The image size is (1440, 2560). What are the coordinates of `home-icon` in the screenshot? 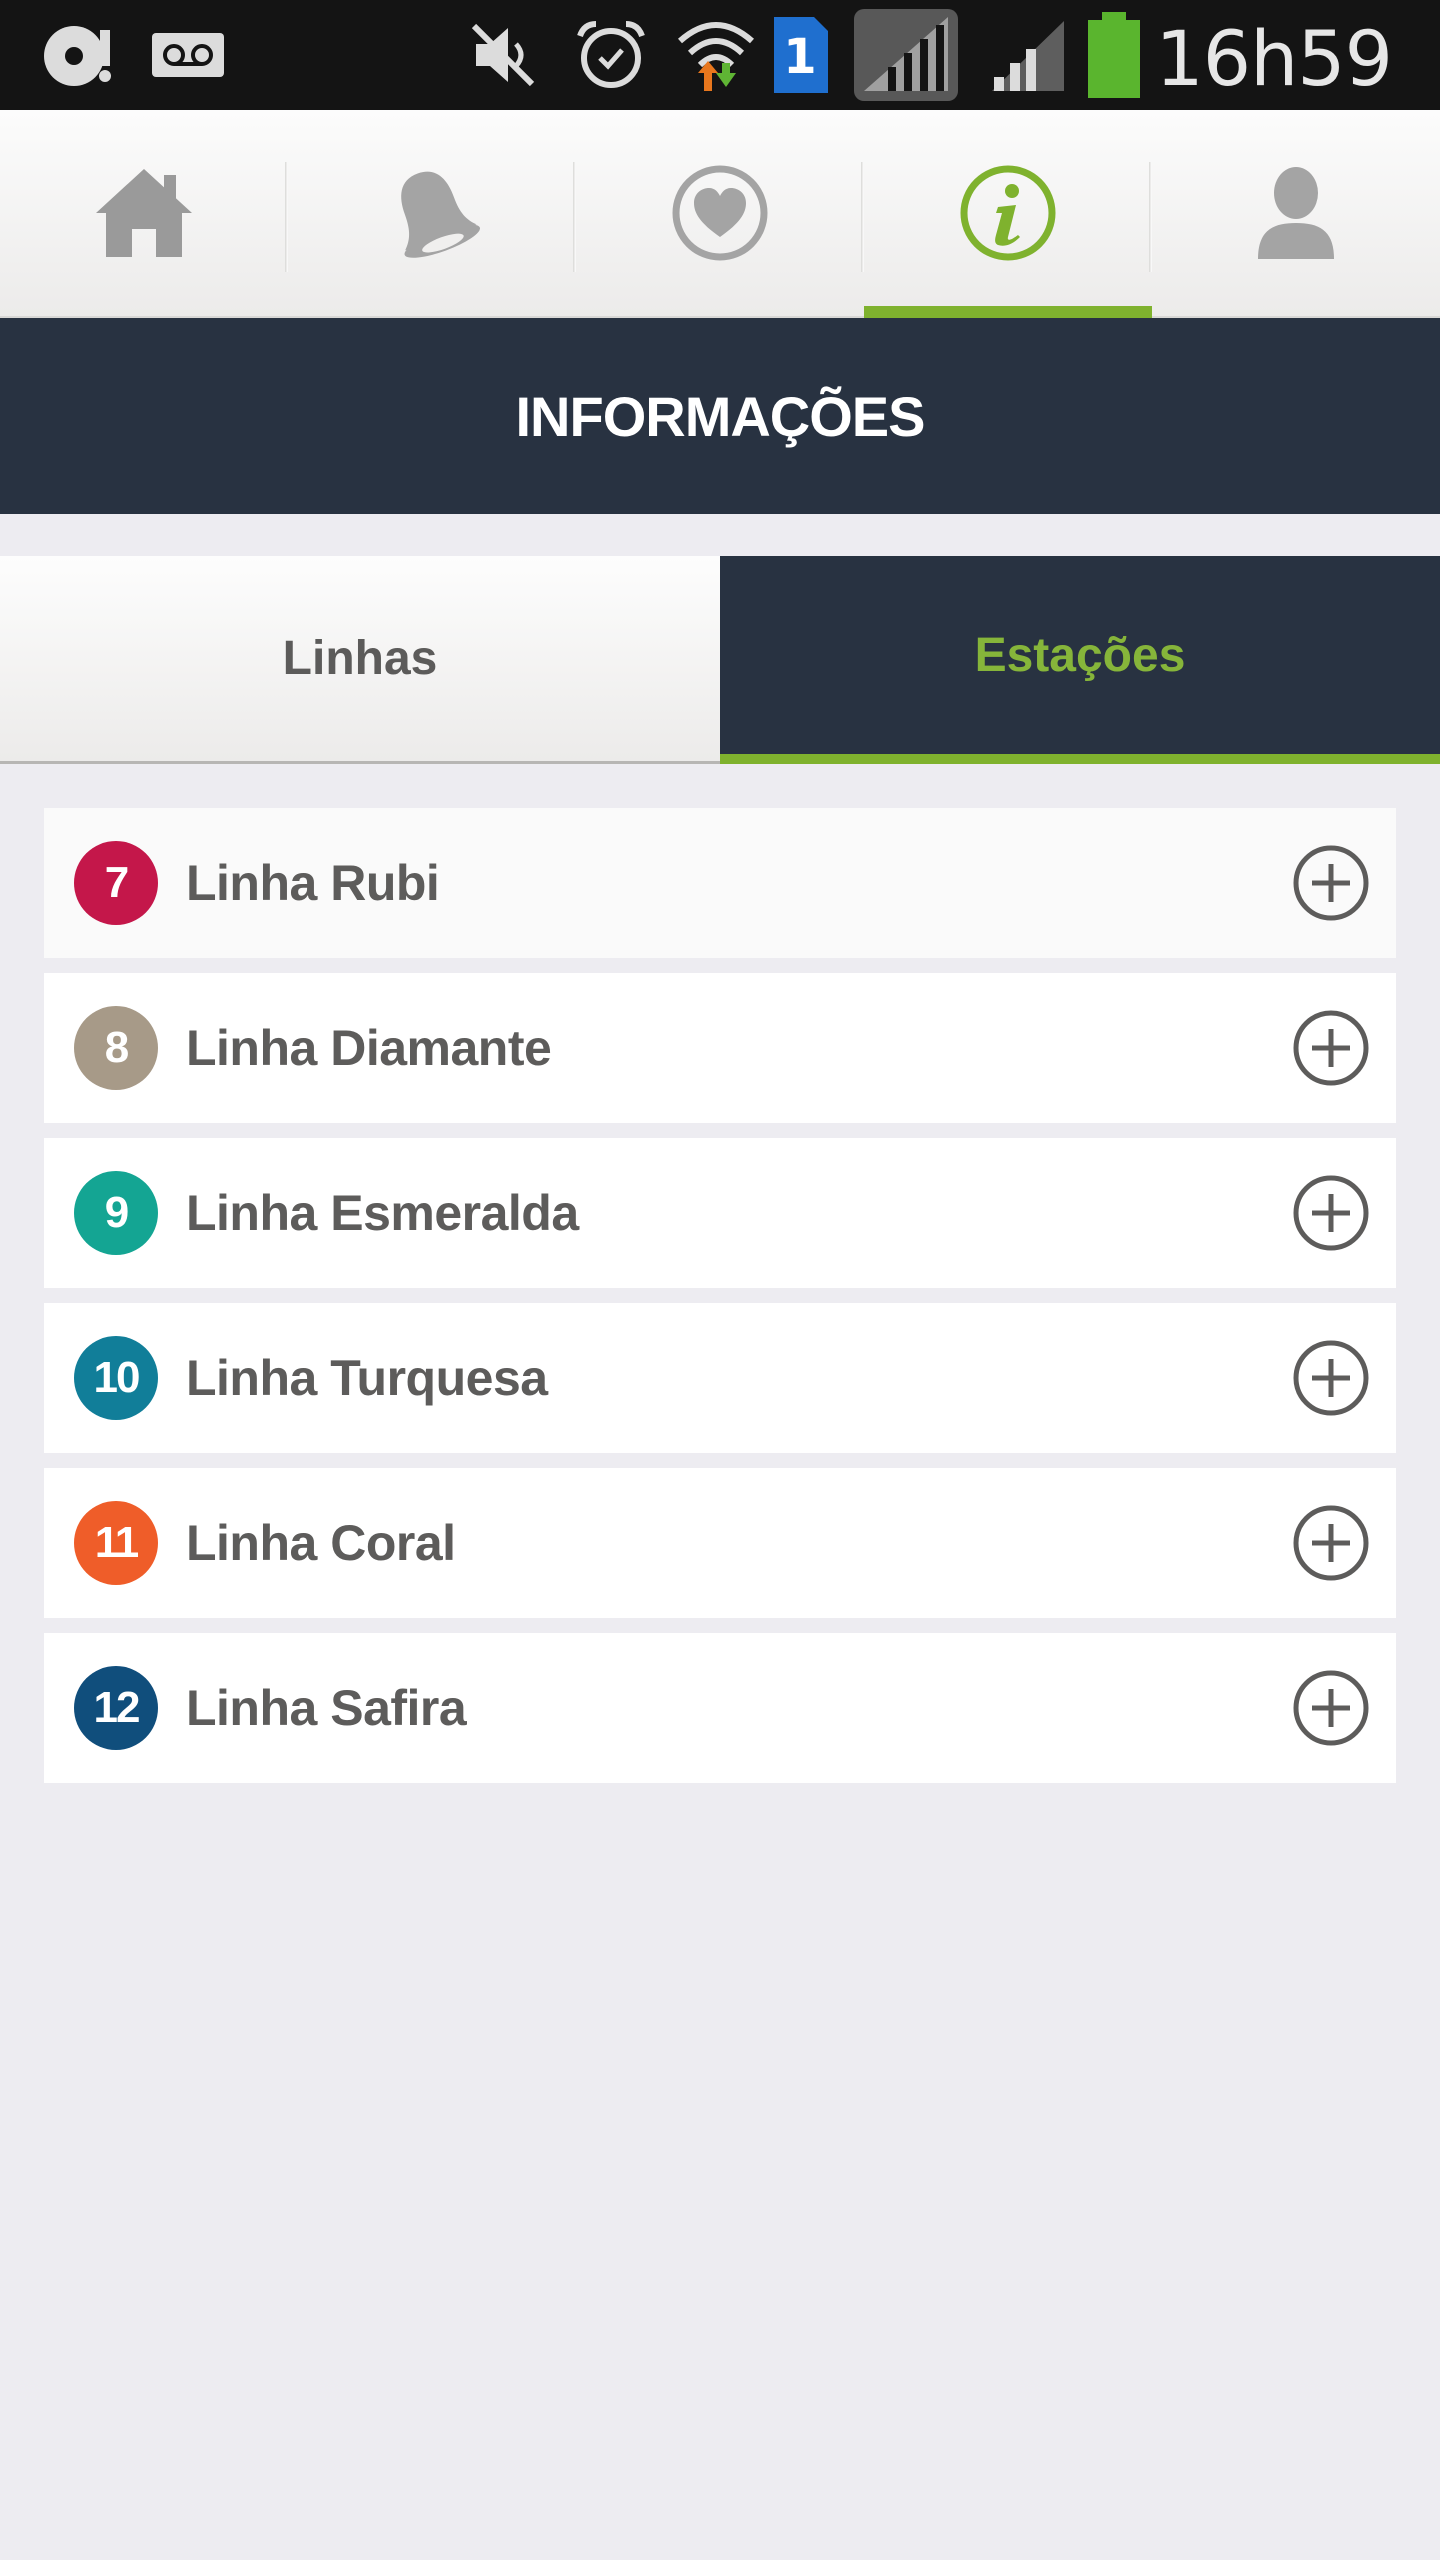 It's located at (144, 213).